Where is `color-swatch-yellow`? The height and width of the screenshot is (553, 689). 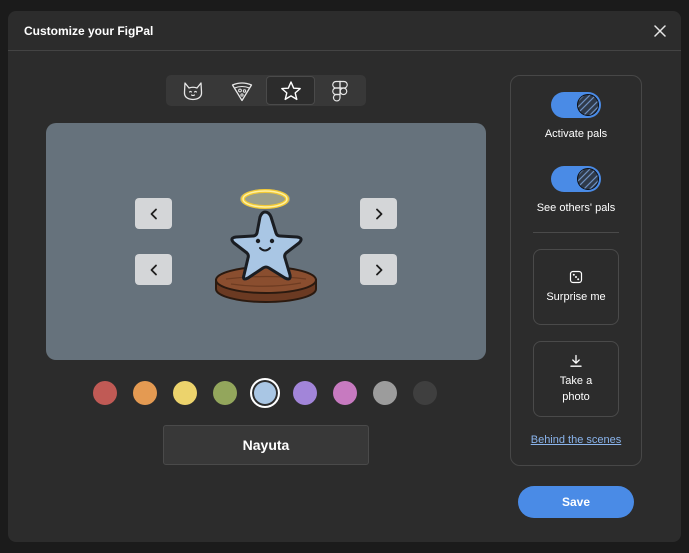 color-swatch-yellow is located at coordinates (185, 393).